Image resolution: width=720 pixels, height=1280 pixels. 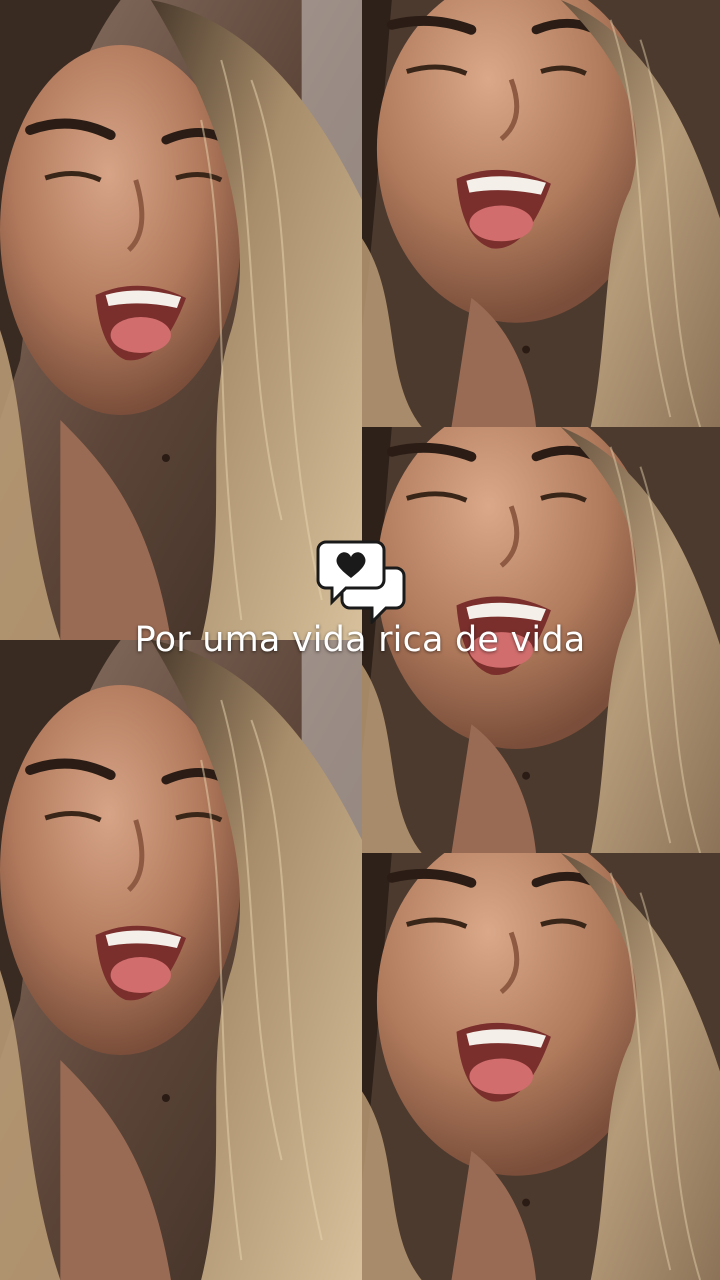 I want to click on story-overlay: Por uma vida rica de vida, so click(x=360, y=605).